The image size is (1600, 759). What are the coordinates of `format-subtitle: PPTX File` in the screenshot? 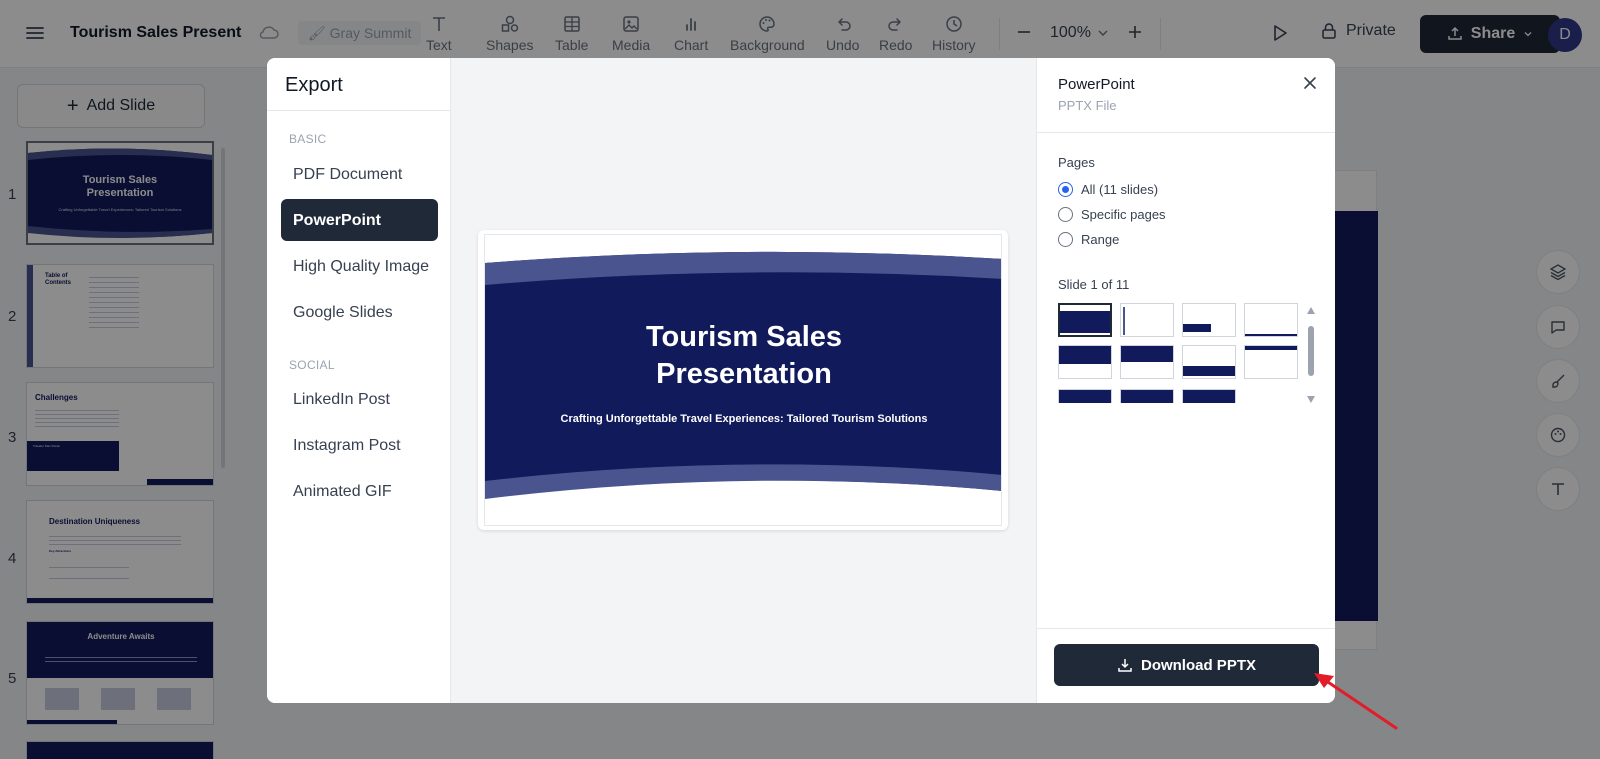 It's located at (1087, 105).